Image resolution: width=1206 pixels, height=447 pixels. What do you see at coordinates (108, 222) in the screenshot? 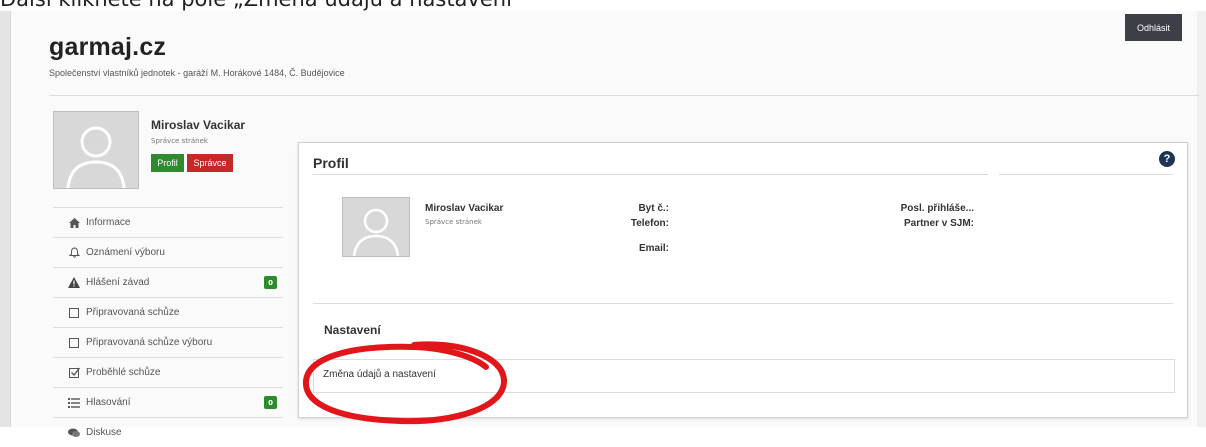
I see `sidebar-item-label: Informace` at bounding box center [108, 222].